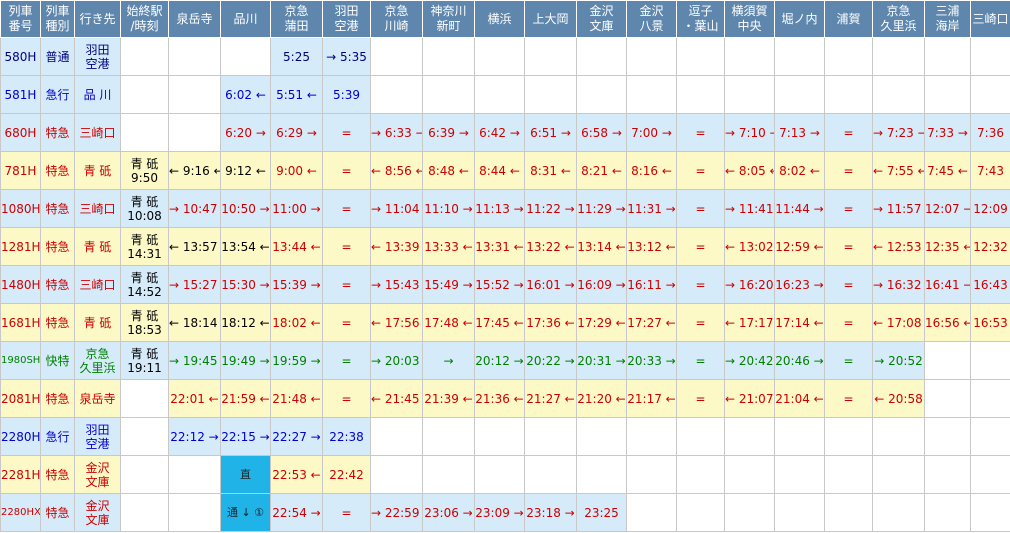 The height and width of the screenshot is (533, 1010). I want to click on cell-text: 羽田, so click(97, 49).